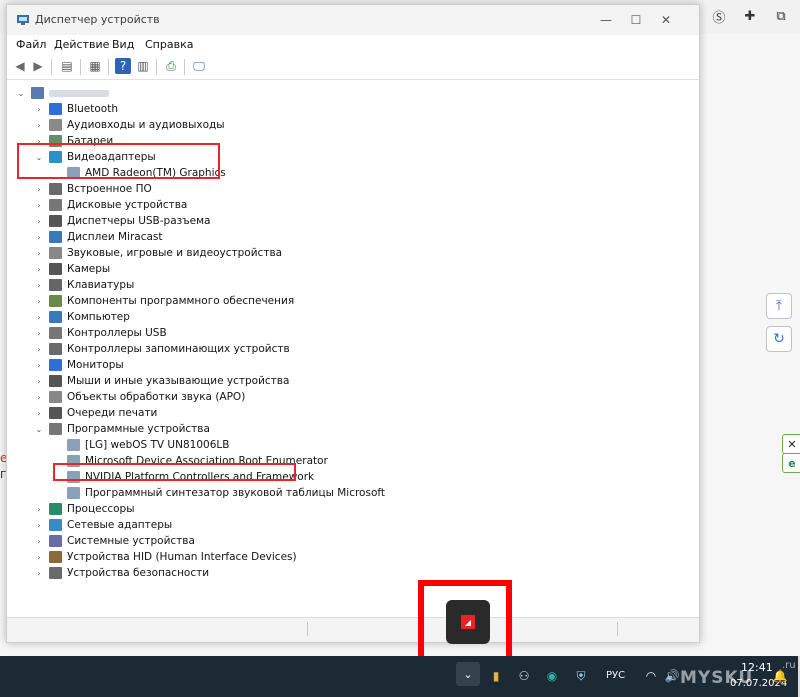 The image size is (800, 697). I want to click on tree-category-item: › Дисковые устройства, so click(110, 205).